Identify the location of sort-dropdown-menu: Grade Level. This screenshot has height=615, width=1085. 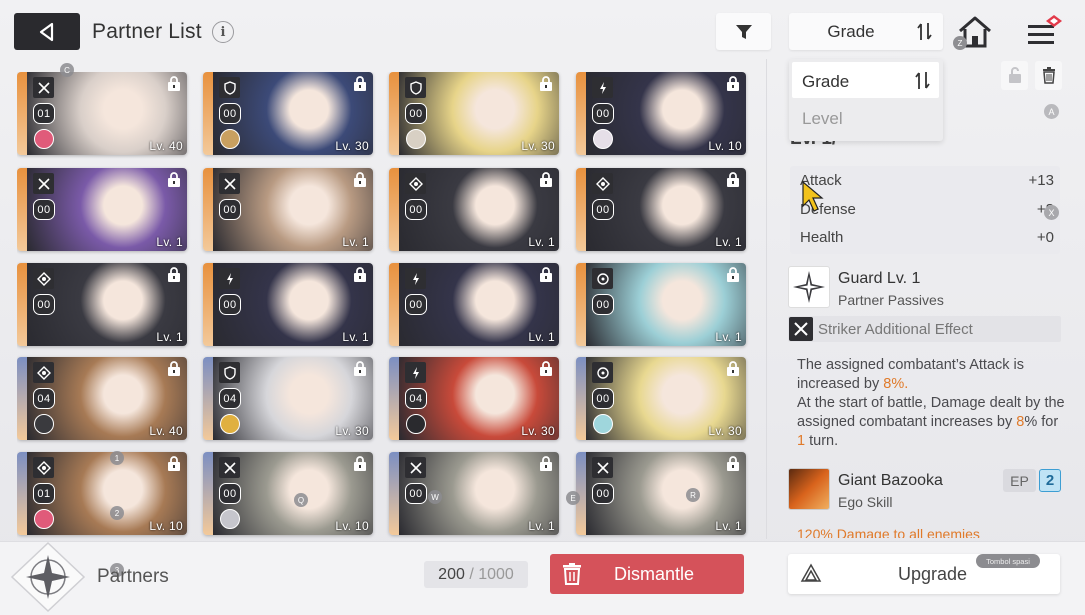
(866, 100).